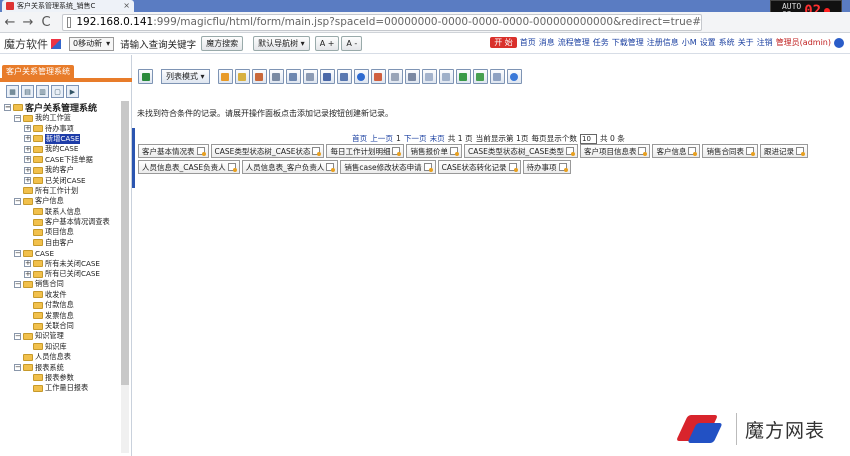  I want to click on status-select: 0移动新 ▾, so click(92, 43).